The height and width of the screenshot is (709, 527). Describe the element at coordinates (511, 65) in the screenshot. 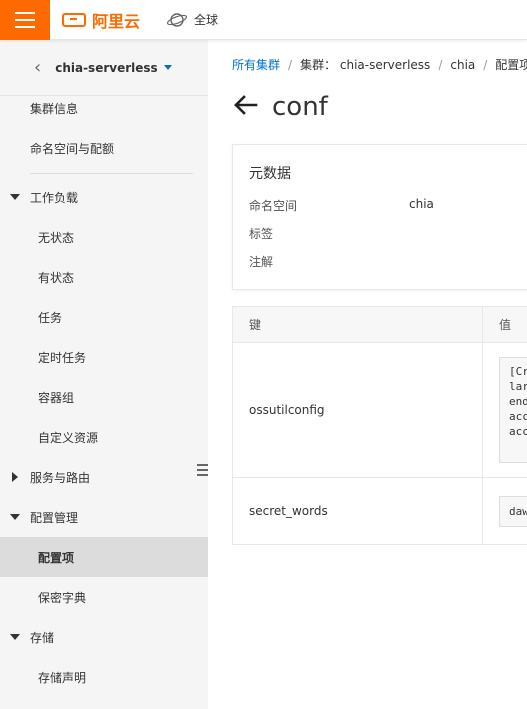

I see `breadcrumb-current: 配置项` at that location.